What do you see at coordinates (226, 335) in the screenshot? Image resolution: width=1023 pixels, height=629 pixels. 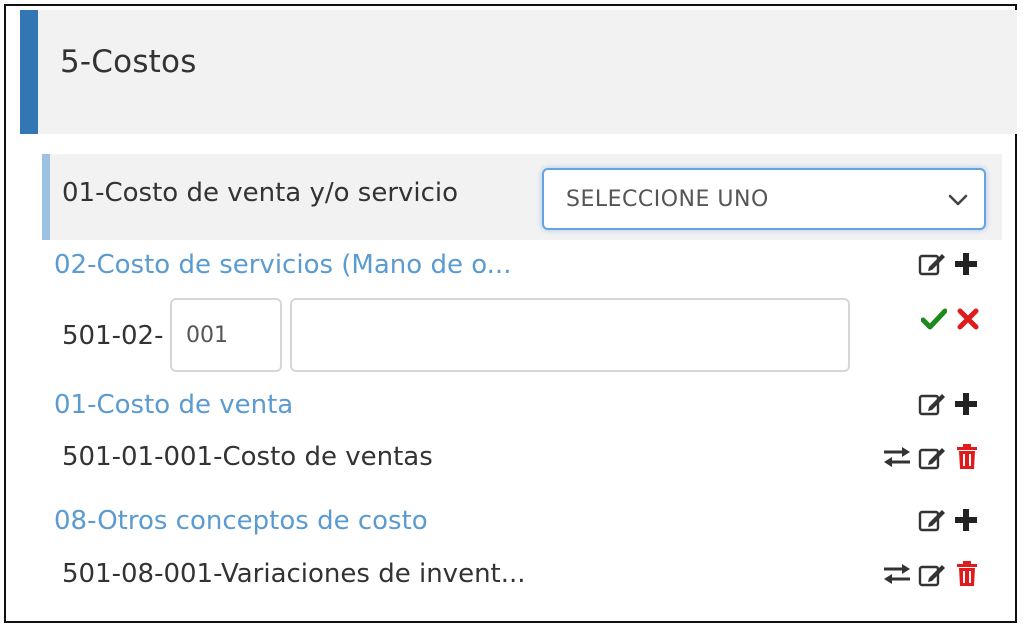 I see `account-code-input` at bounding box center [226, 335].